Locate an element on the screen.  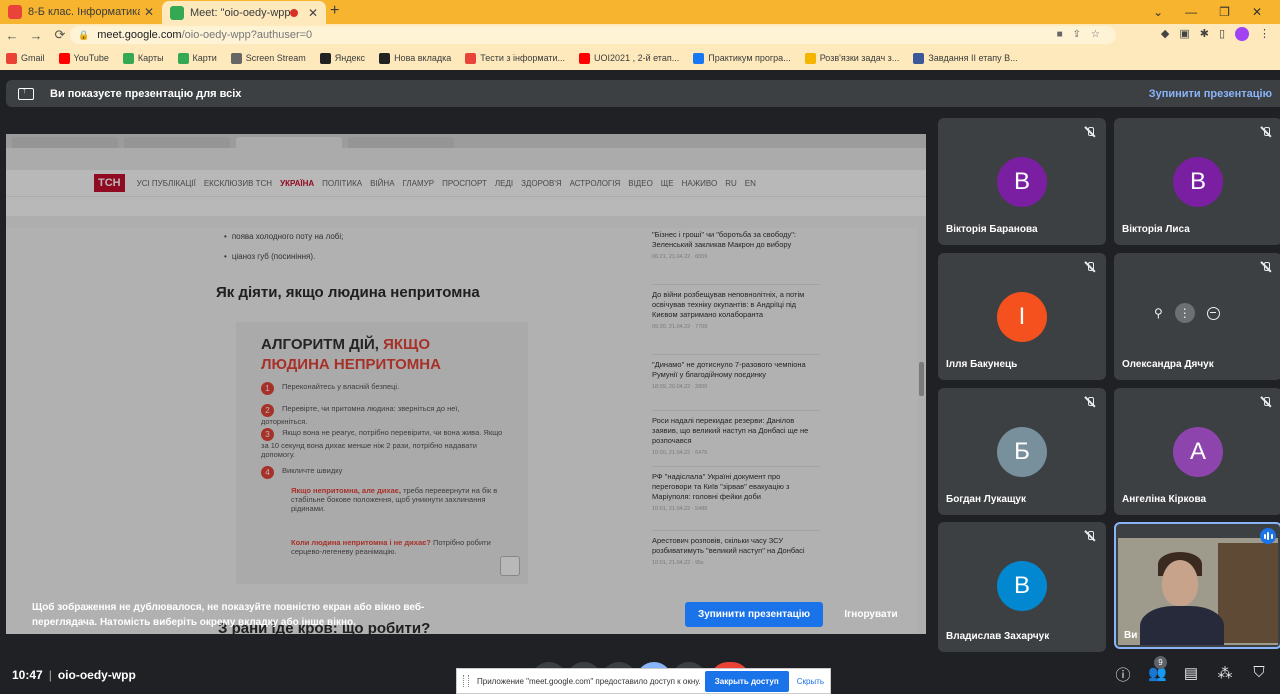
bookmark-item: Яндекс is located at coordinates (342, 58).